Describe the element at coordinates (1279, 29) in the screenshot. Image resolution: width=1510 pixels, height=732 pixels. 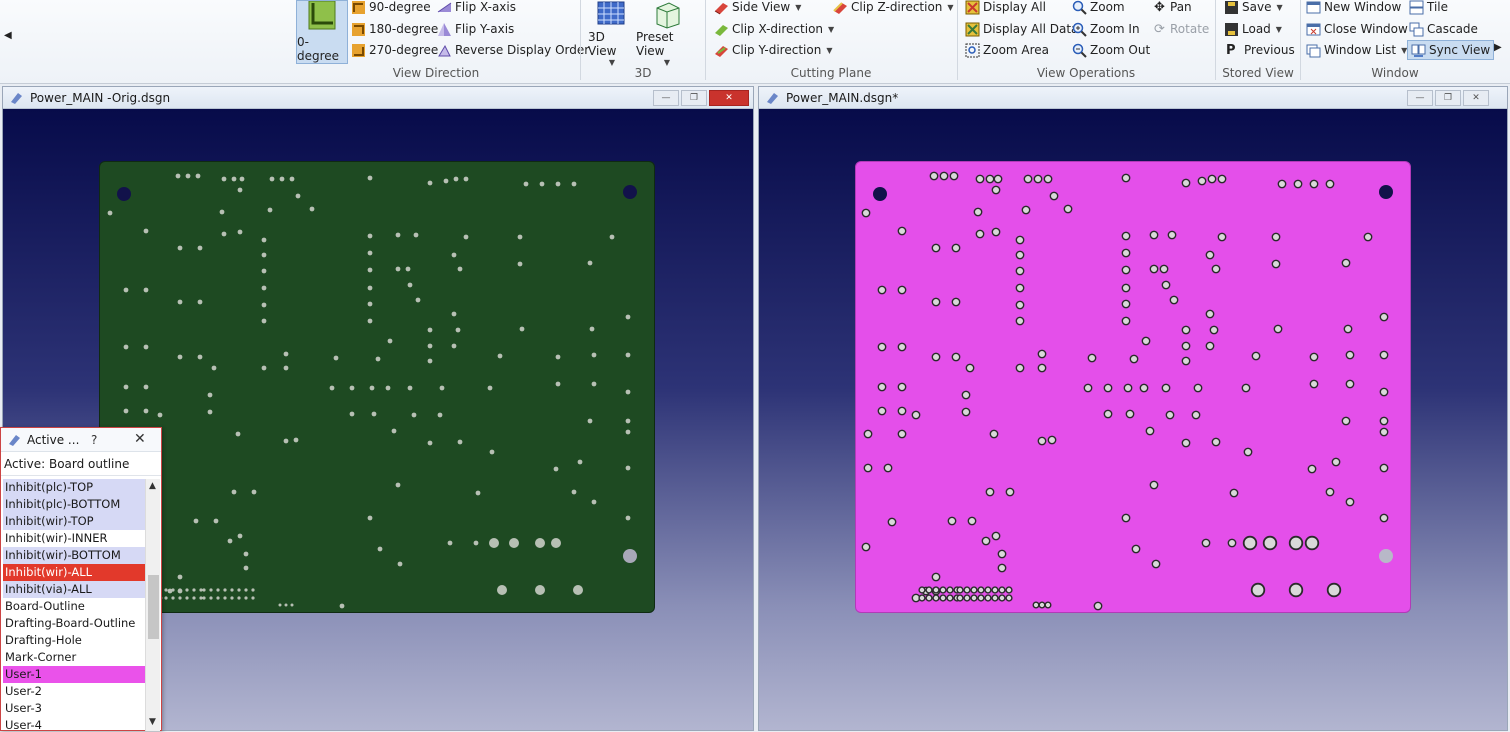
I see `load-view-dropdown-icon: ▼` at that location.